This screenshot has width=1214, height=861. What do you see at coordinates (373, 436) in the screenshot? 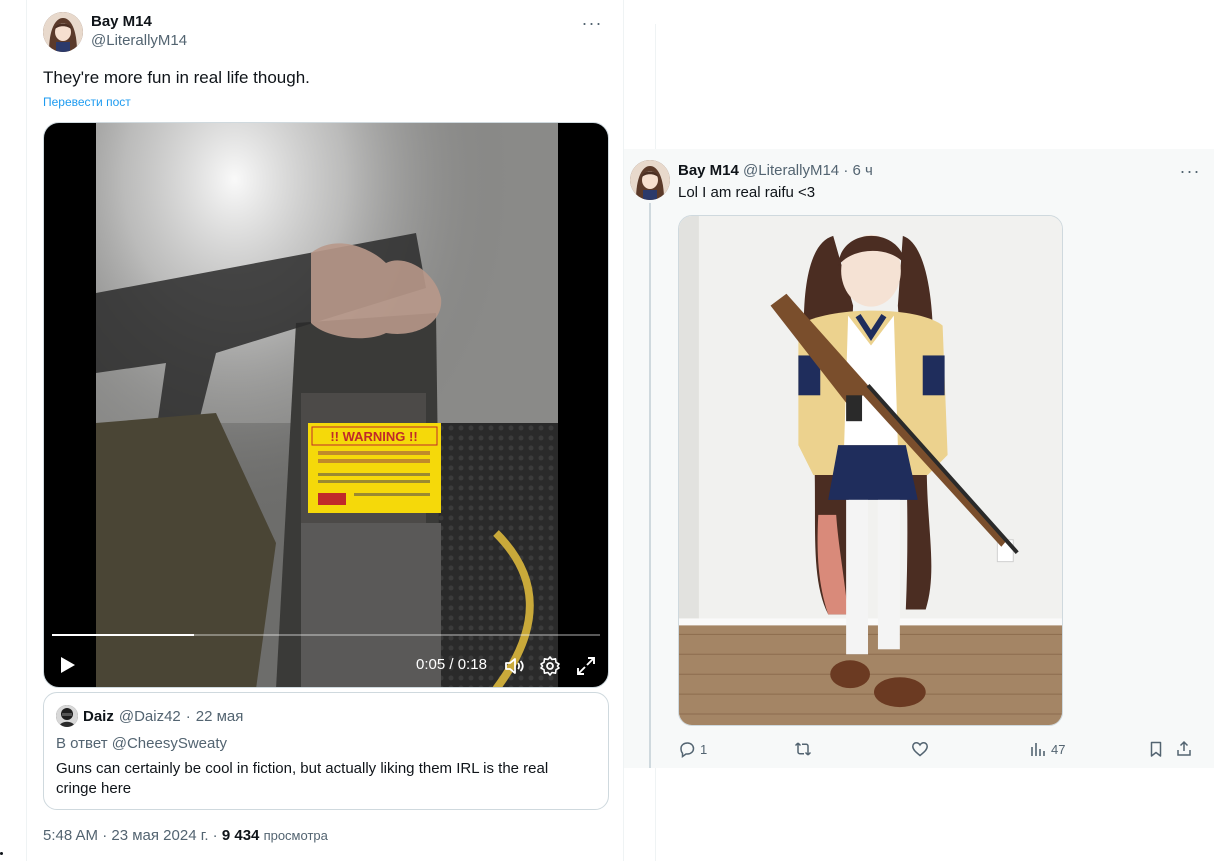
I see `warning-sign-title: !! WARNING !!` at bounding box center [373, 436].